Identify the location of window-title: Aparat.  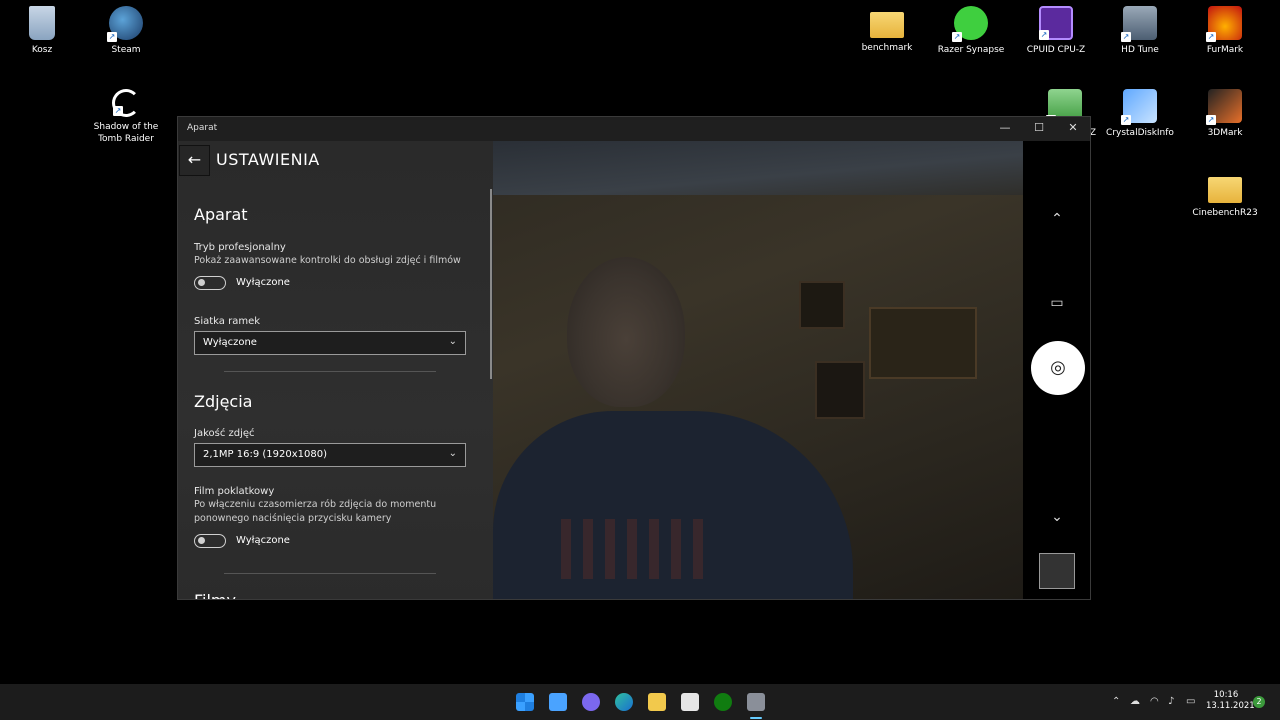
(202, 128).